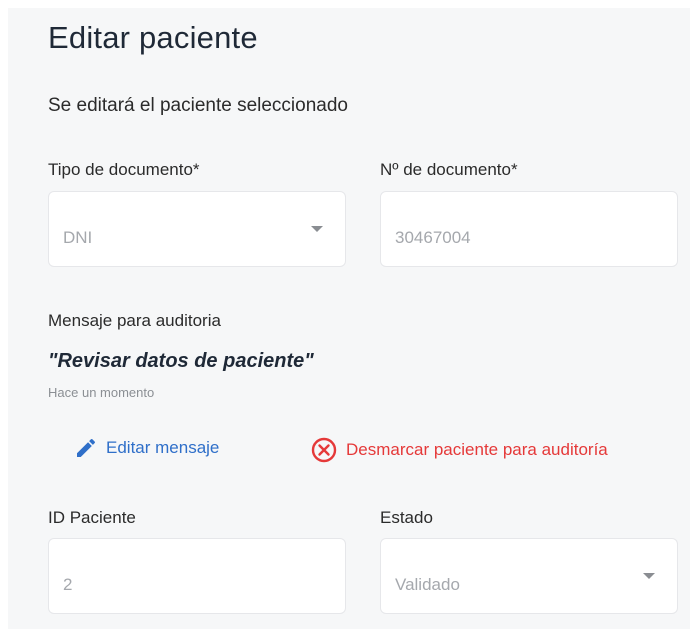 The height and width of the screenshot is (629, 690). What do you see at coordinates (406, 517) in the screenshot?
I see `status-label: Estado` at bounding box center [406, 517].